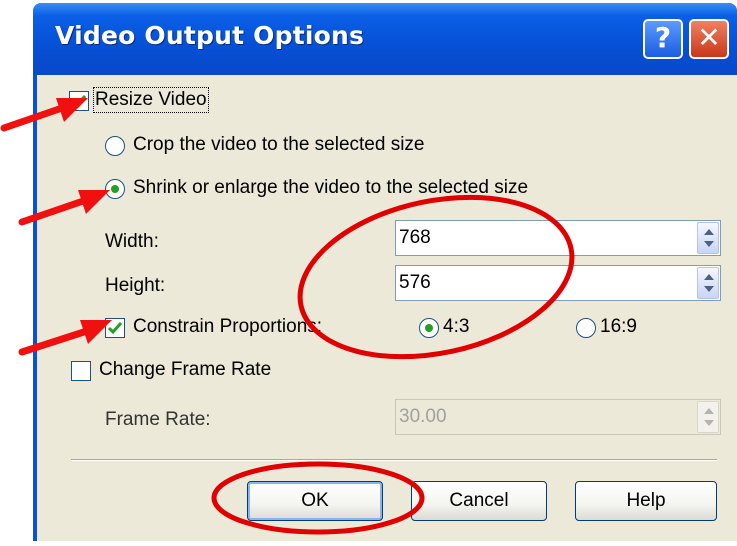 This screenshot has width=737, height=546. What do you see at coordinates (558, 238) in the screenshot?
I see `width-spinbox: 768` at bounding box center [558, 238].